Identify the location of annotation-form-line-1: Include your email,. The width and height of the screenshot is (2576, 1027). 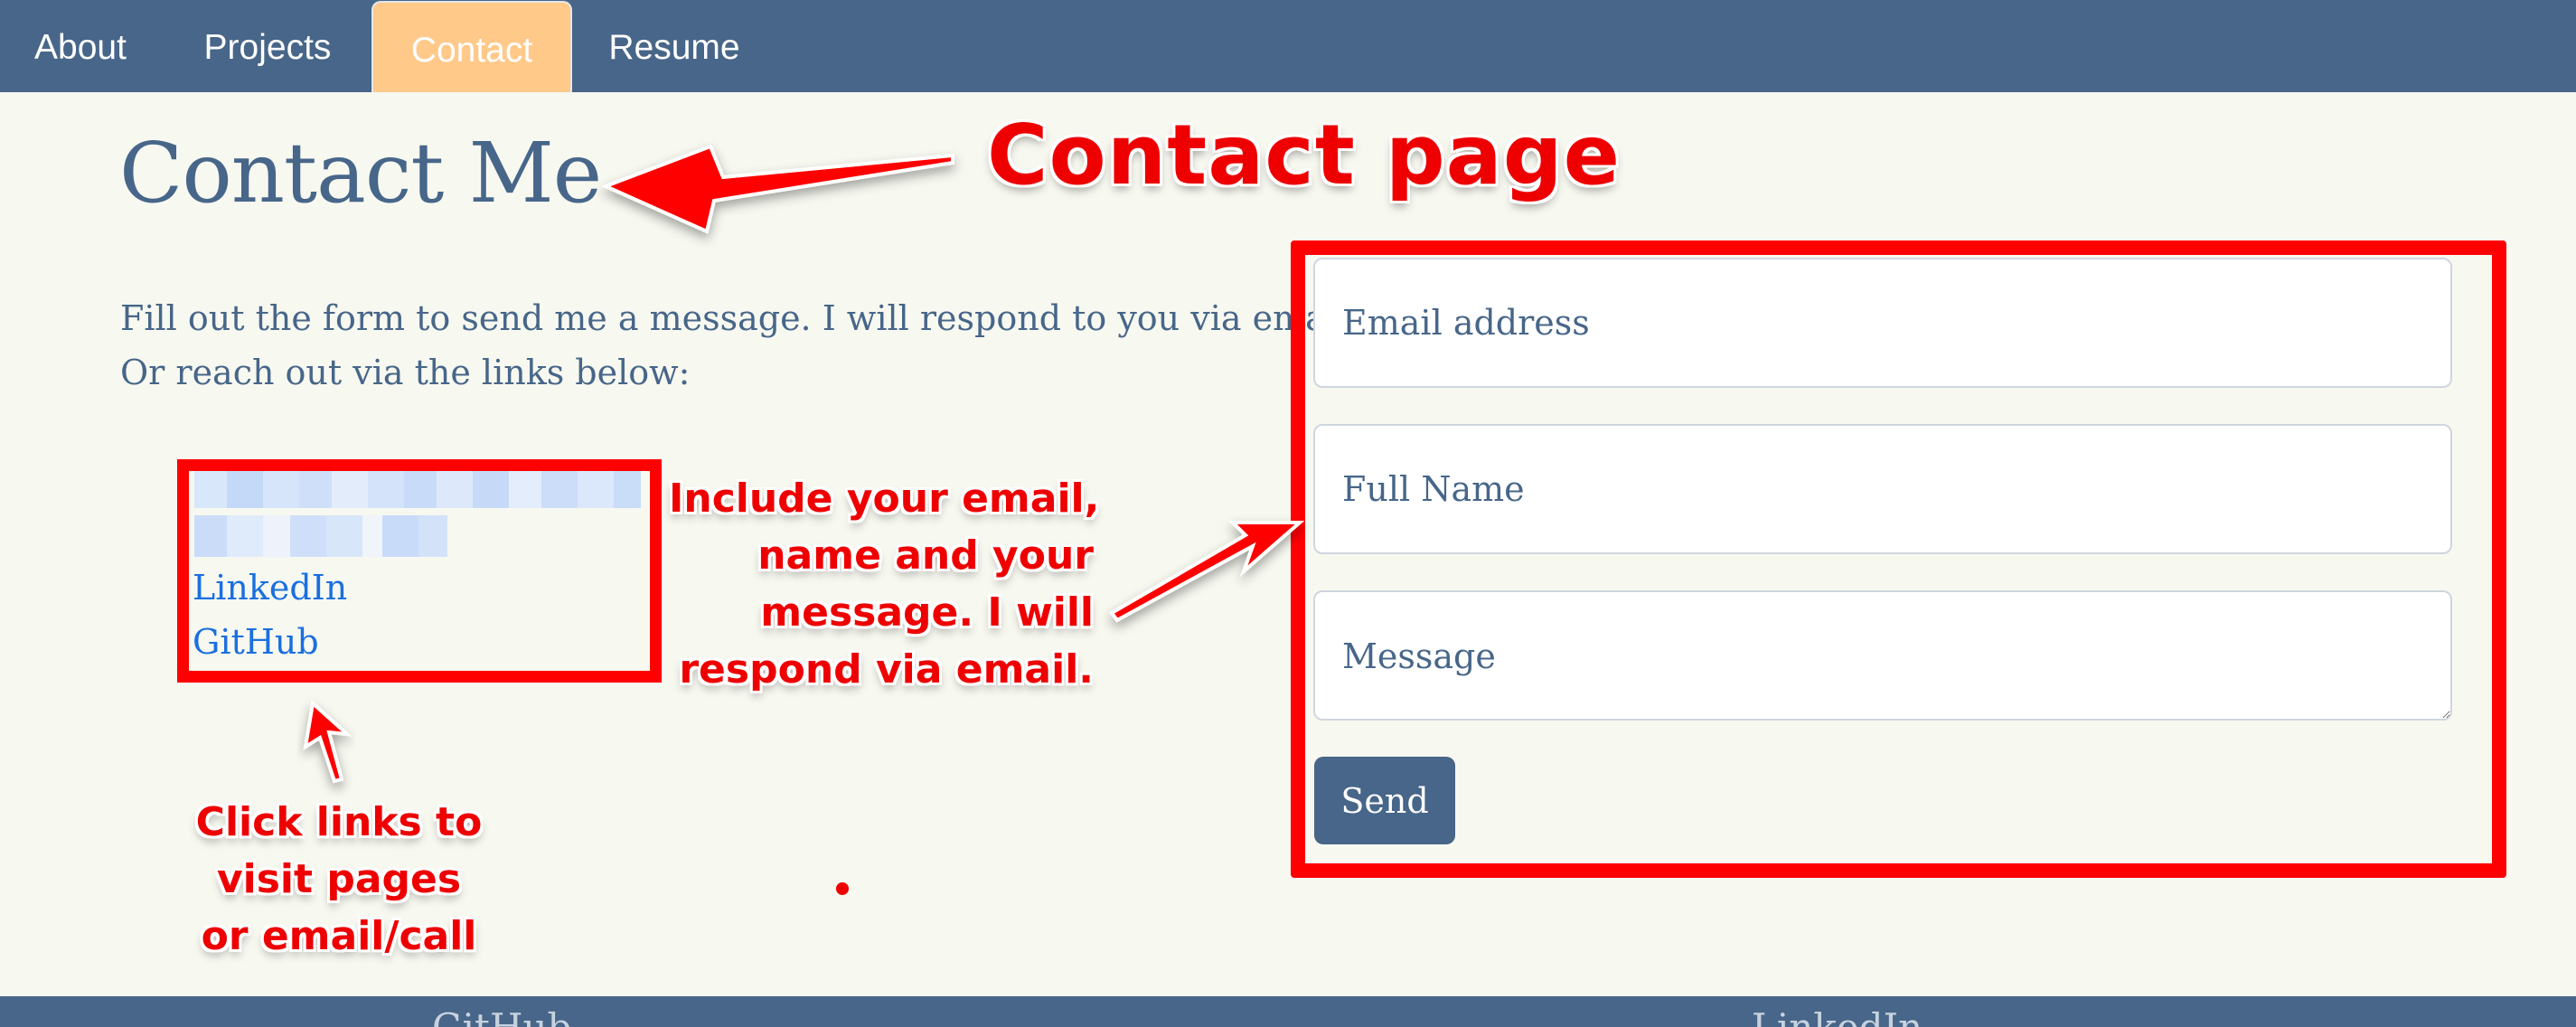
(885, 499).